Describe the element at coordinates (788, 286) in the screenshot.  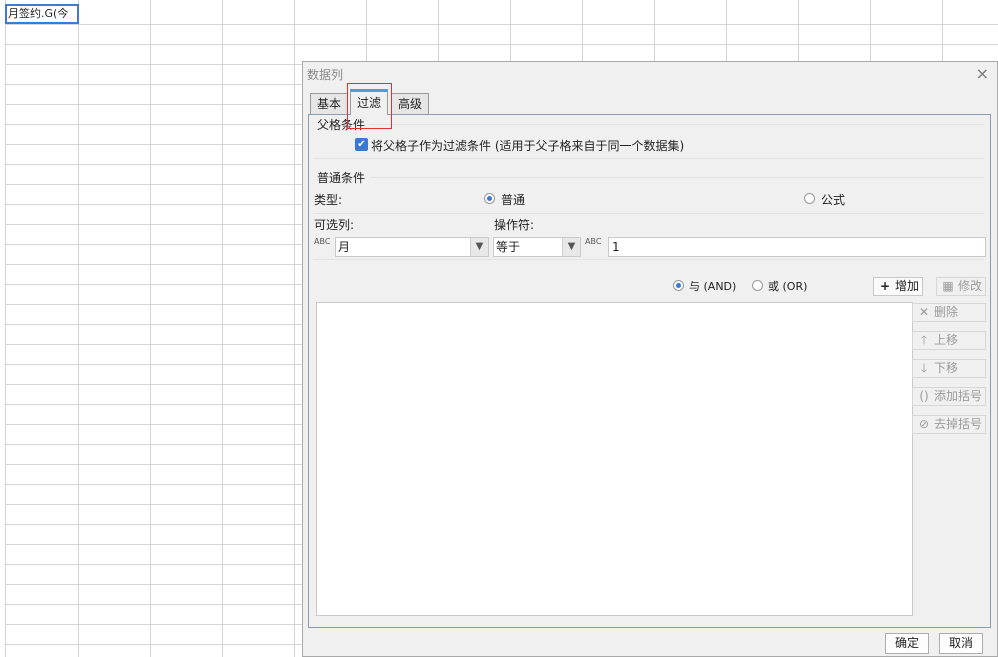
I see `logic-or-label: 或 (OR)` at that location.